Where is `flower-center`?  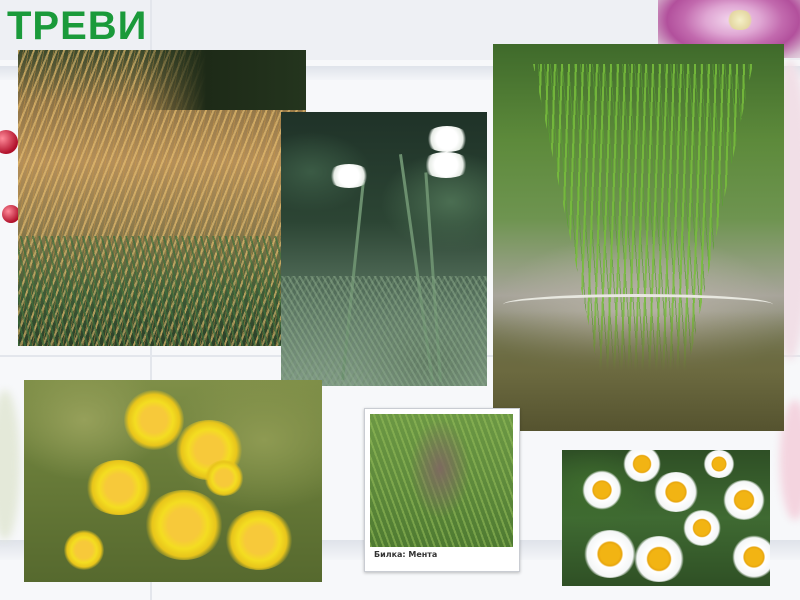
flower-center is located at coordinates (740, 20).